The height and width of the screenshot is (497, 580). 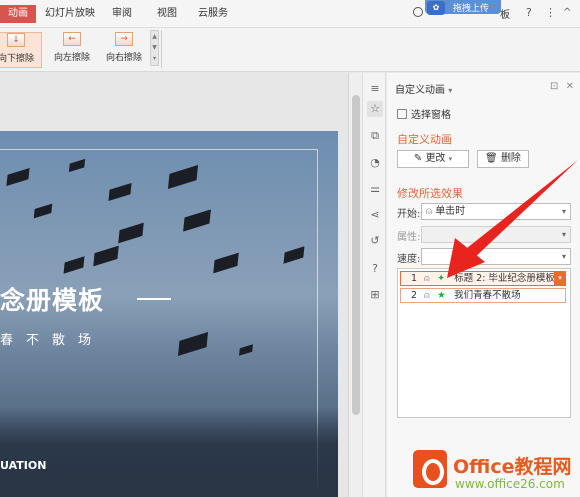 I want to click on panel-title: 自定义动画, so click(x=420, y=90).